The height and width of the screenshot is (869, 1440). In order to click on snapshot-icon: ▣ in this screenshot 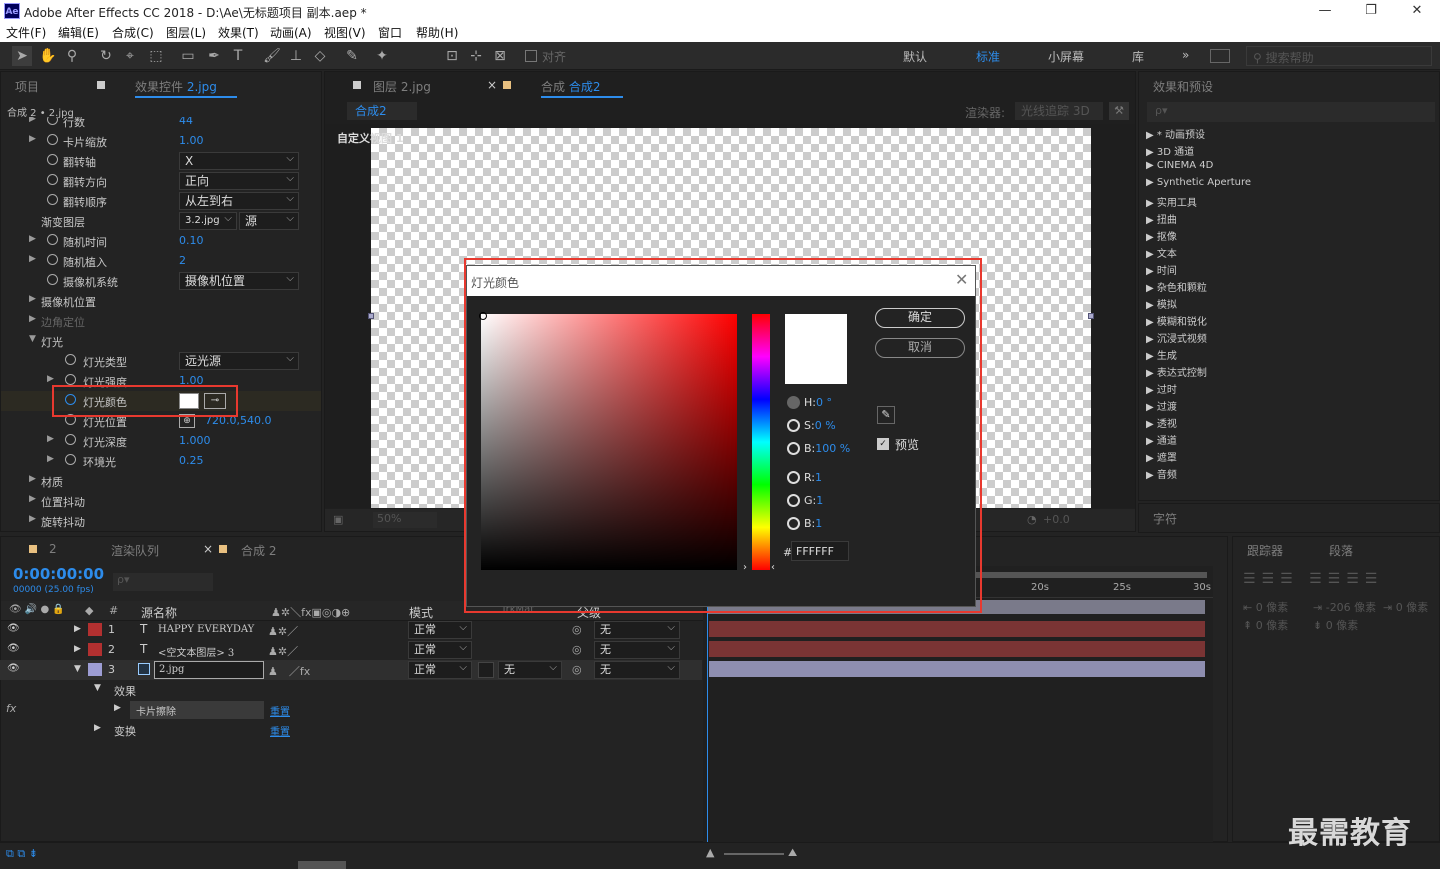, I will do `click(338, 519)`.